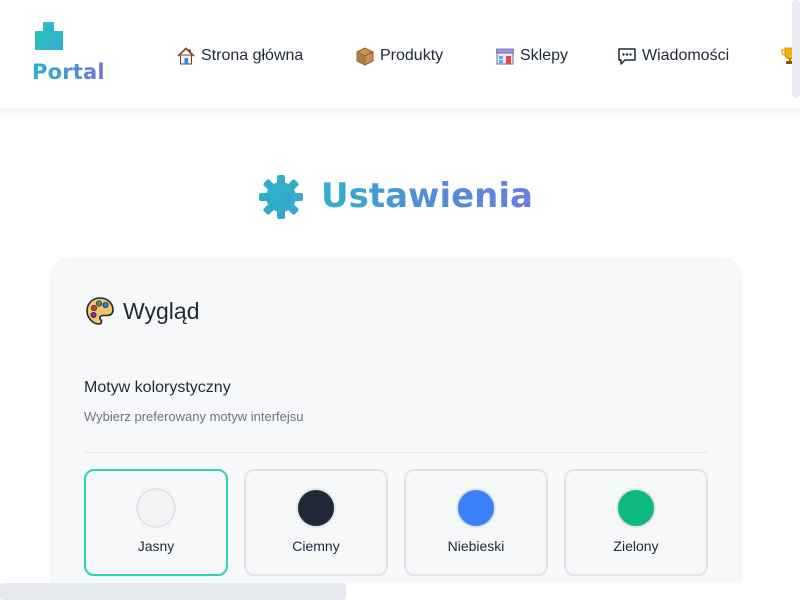 The image size is (800, 600). What do you see at coordinates (252, 55) in the screenshot?
I see `nav-item-label: Strona główna` at bounding box center [252, 55].